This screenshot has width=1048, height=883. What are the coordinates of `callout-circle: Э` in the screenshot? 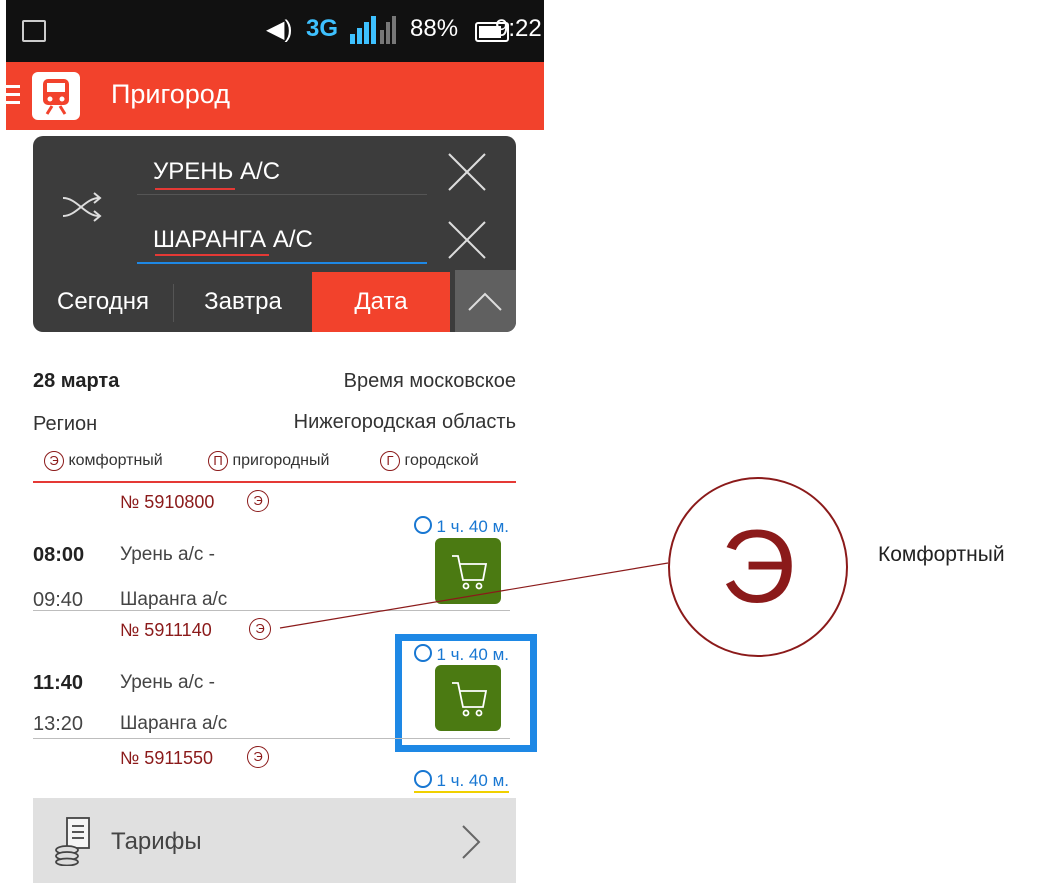 It's located at (758, 567).